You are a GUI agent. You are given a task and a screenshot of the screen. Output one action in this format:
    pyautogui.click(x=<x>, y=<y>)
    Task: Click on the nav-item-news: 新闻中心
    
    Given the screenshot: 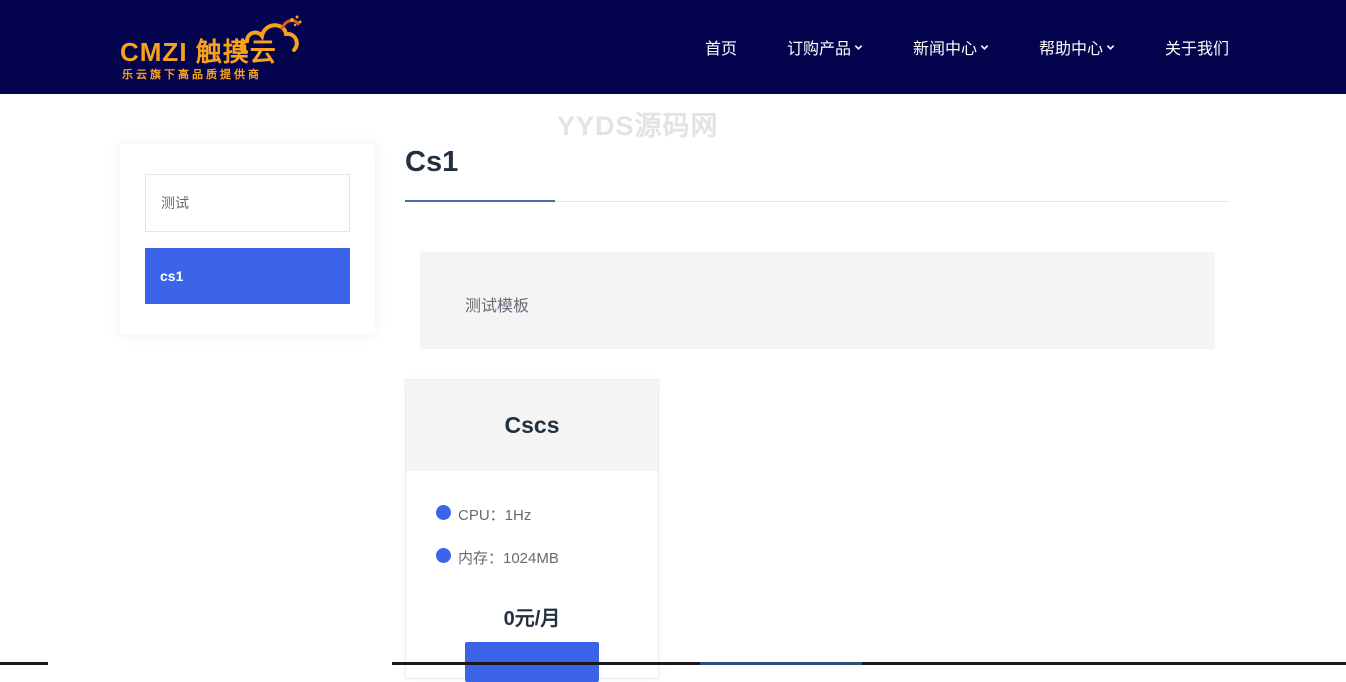 What is the action you would take?
    pyautogui.click(x=951, y=47)
    